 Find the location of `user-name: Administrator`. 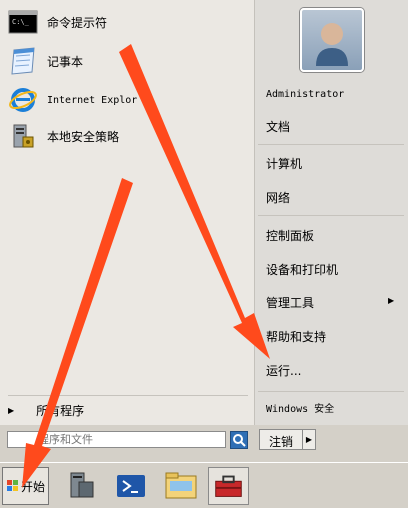

user-name: Administrator is located at coordinates (305, 94).